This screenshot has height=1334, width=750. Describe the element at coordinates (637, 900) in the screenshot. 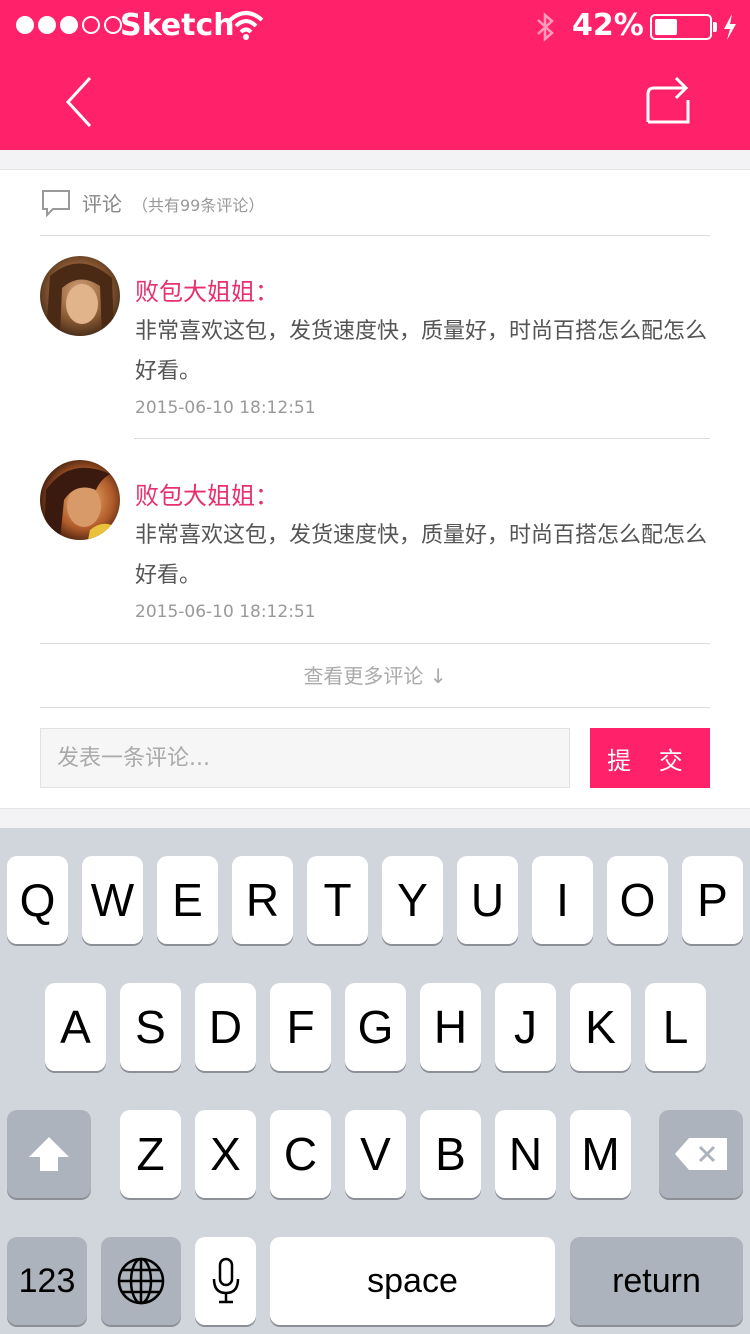

I see `key-o: O` at that location.